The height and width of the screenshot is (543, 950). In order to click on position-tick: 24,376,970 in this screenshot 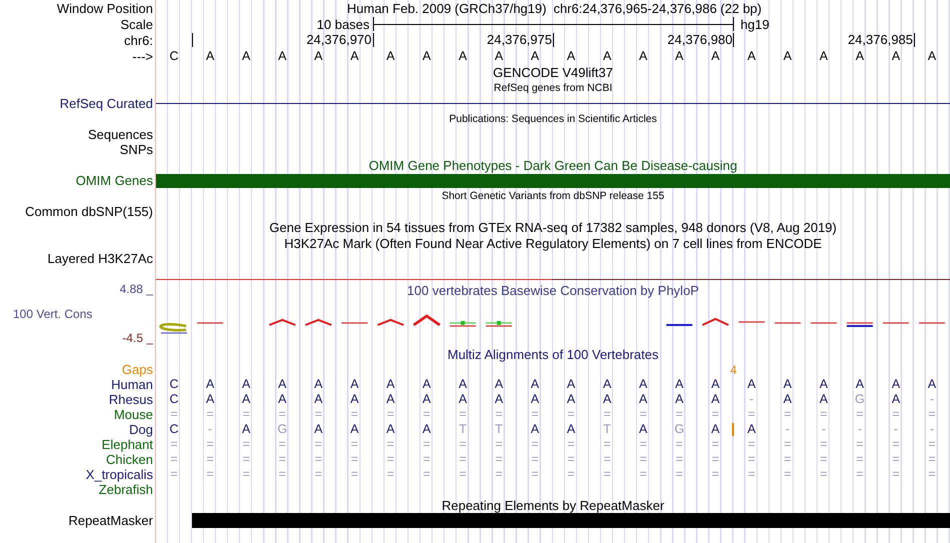, I will do `click(340, 40)`.